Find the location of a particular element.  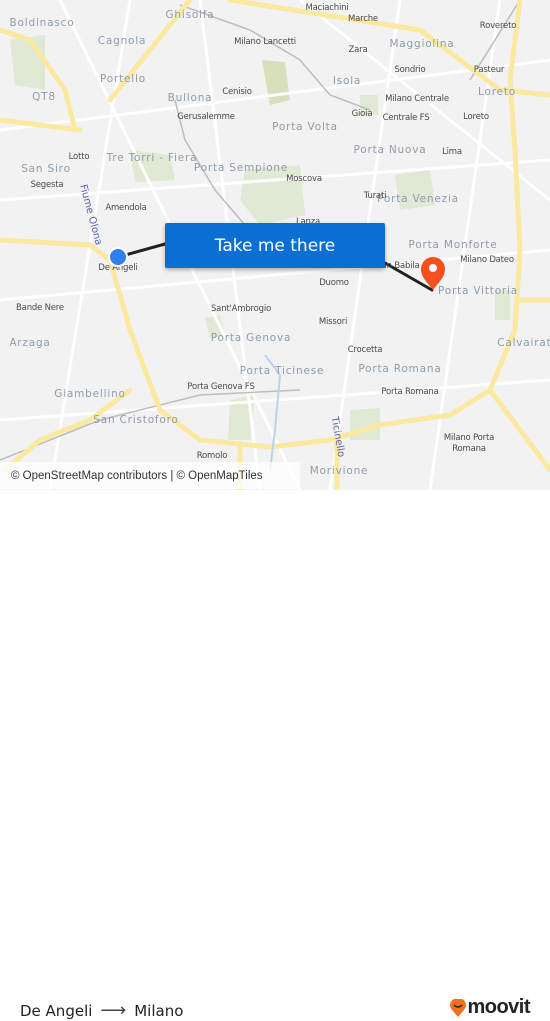

moovit-logo: moovit is located at coordinates (490, 1007).